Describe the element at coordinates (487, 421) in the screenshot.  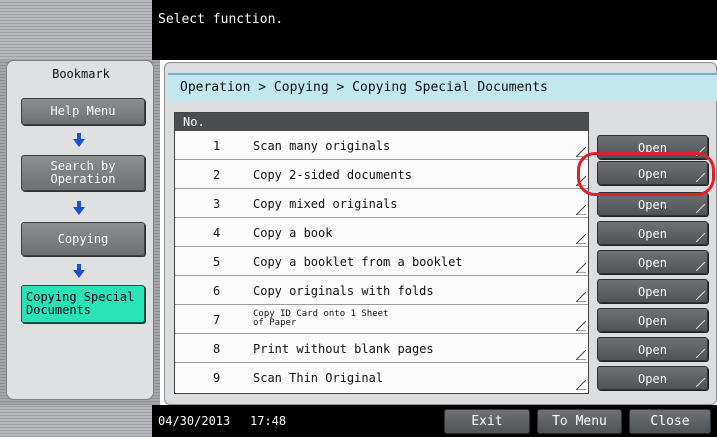
I see `exit-button: Exit` at that location.